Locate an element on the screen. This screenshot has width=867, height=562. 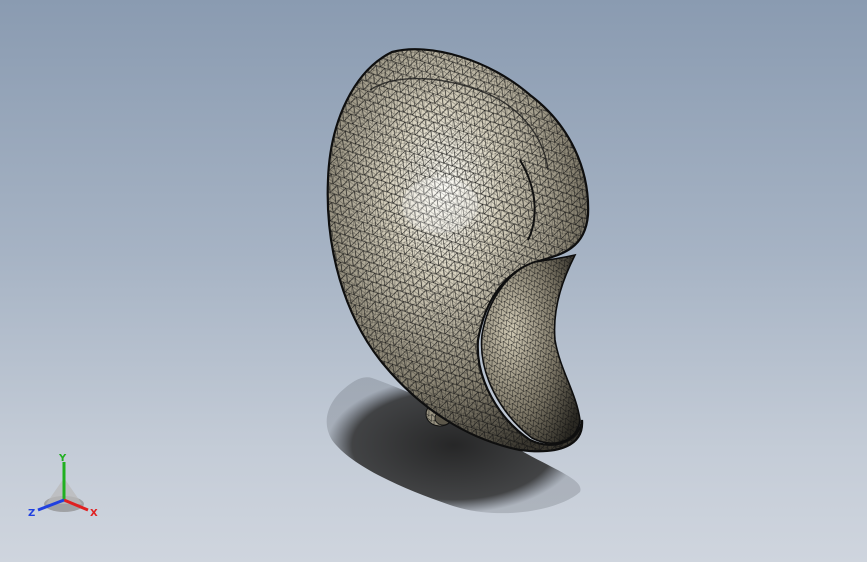
x-axis-label: X is located at coordinates (94, 513).